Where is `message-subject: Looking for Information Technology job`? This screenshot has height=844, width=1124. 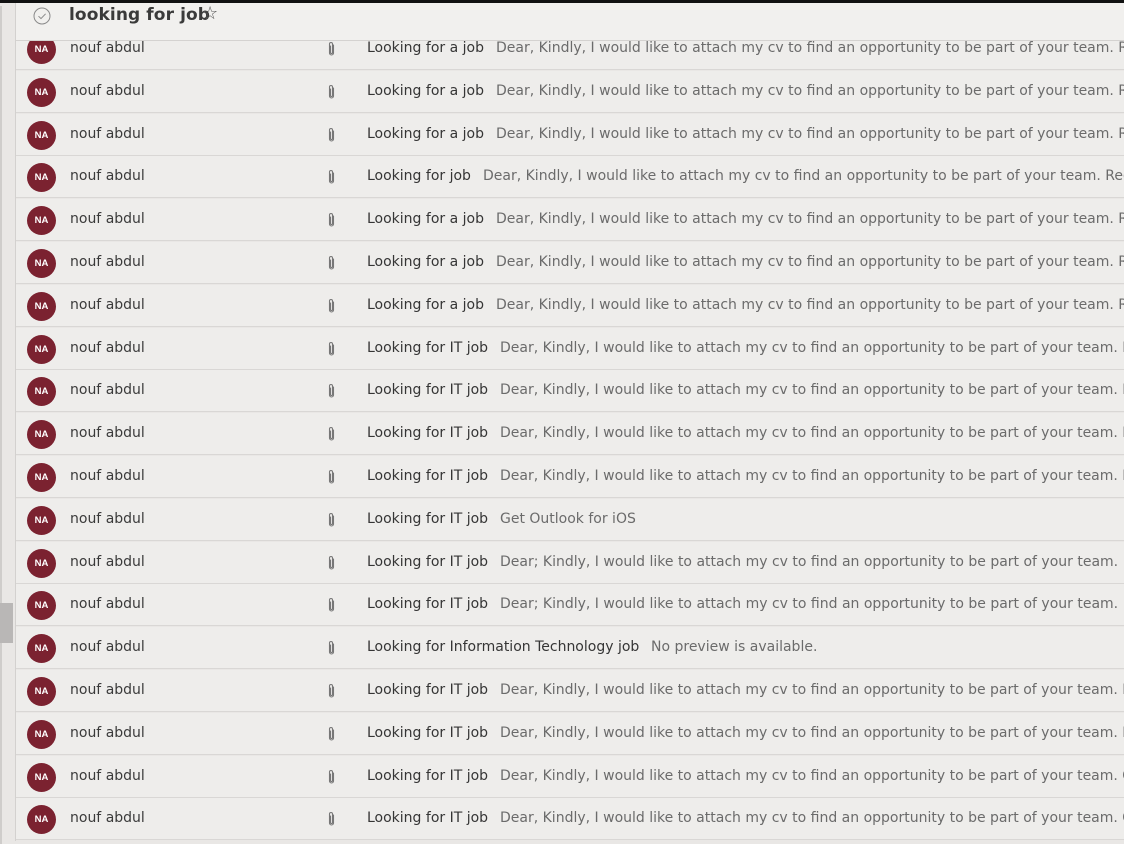
message-subject: Looking for Information Technology job is located at coordinates (503, 647).